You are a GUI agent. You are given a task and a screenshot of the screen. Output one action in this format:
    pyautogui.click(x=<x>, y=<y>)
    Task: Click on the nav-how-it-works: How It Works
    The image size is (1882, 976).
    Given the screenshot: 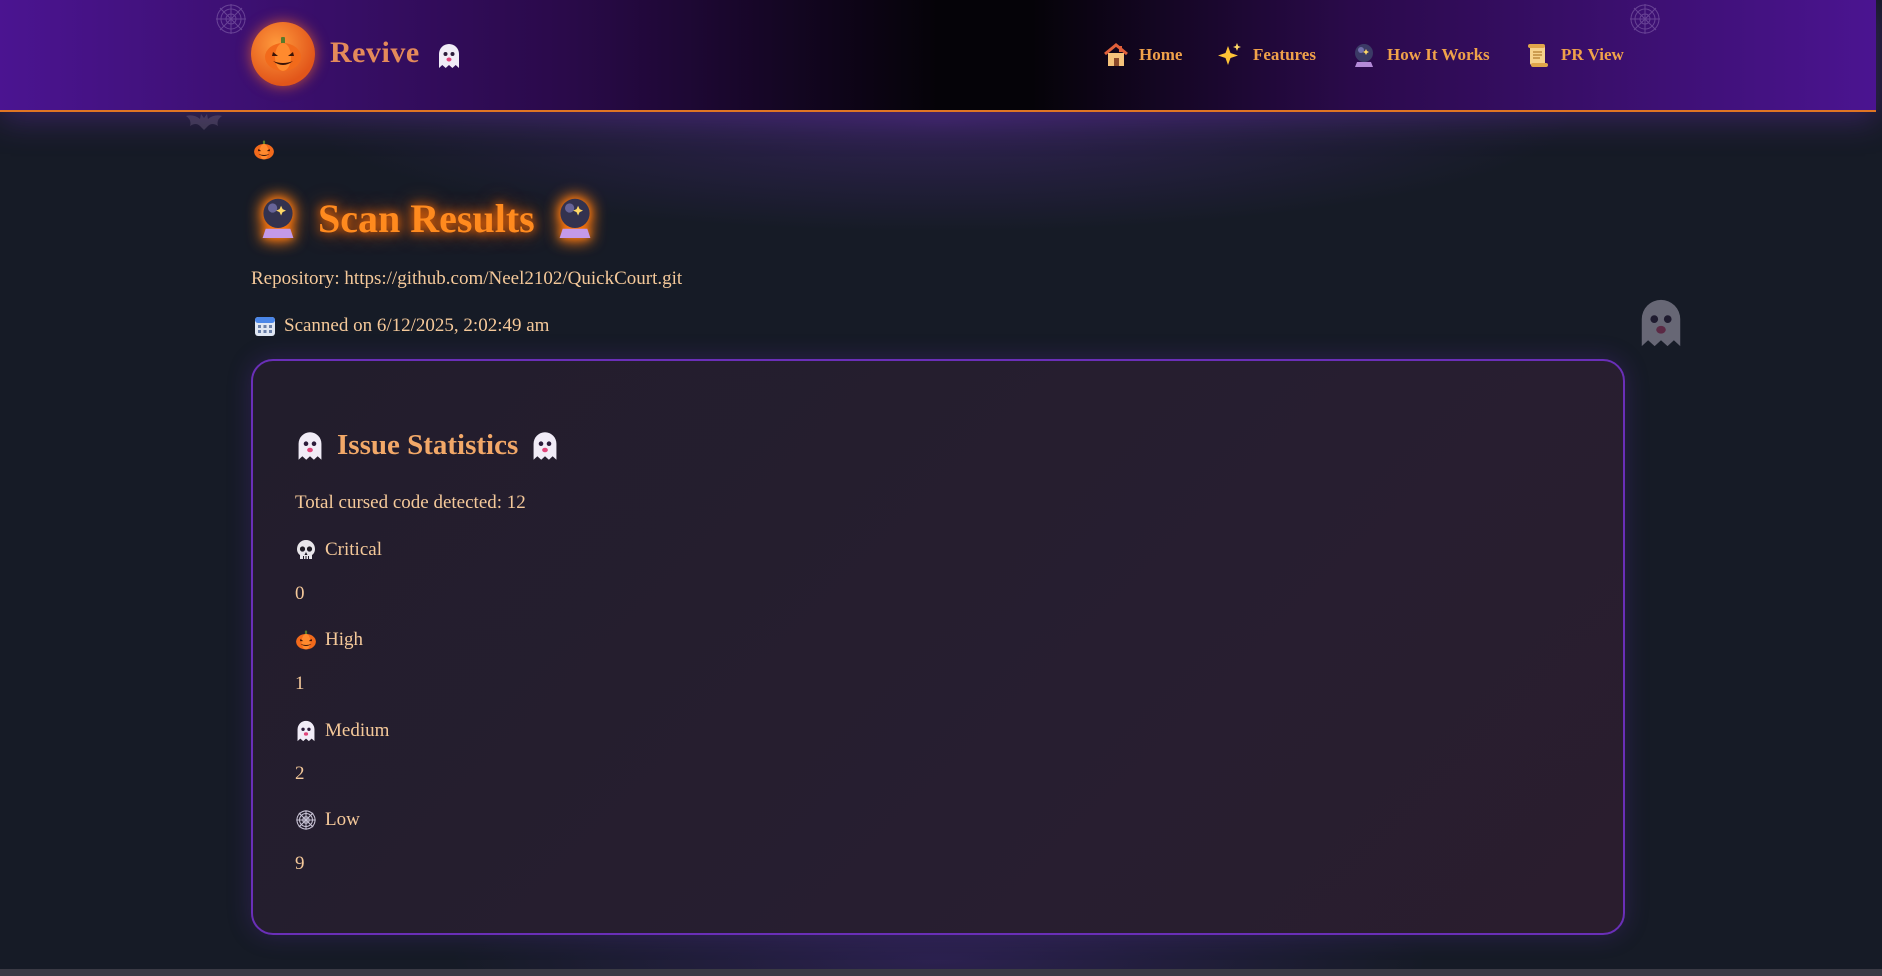 What is the action you would take?
    pyautogui.click(x=1420, y=55)
    